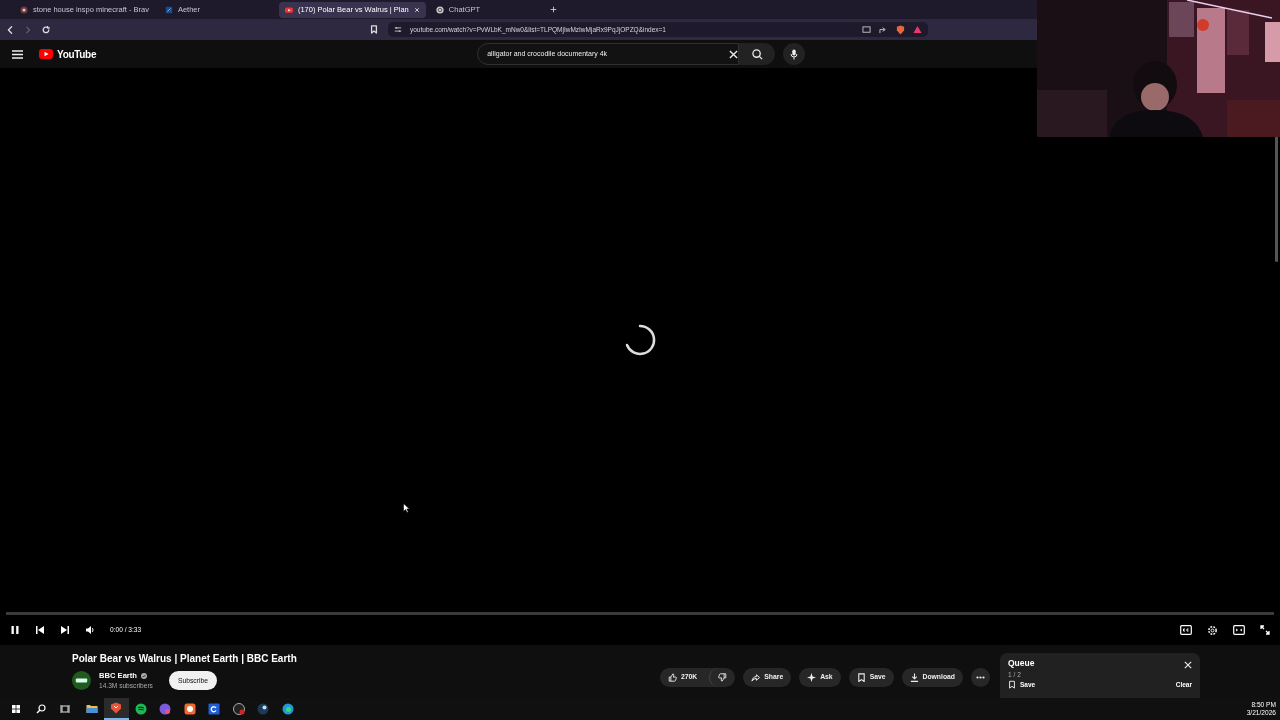 This screenshot has width=1280, height=720. I want to click on more-button, so click(980, 677).